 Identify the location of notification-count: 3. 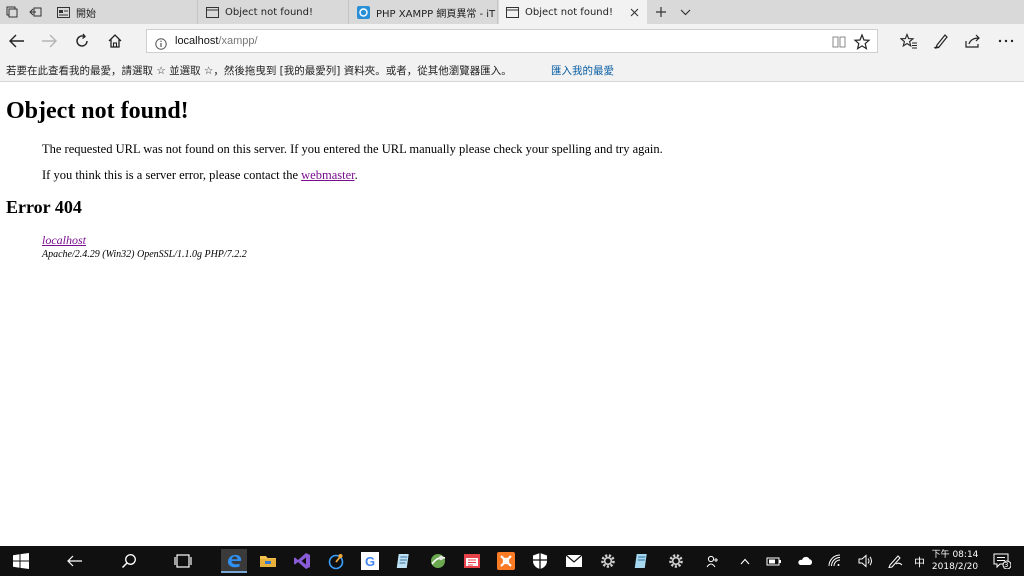
(1006, 565).